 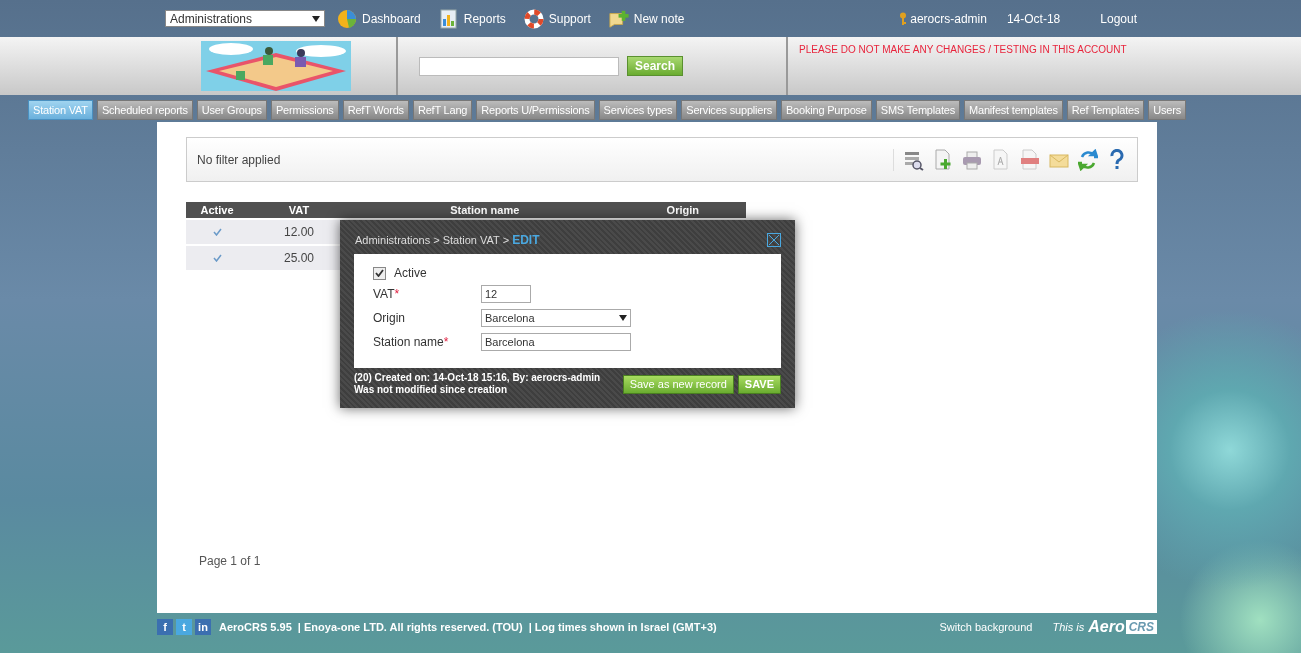 What do you see at coordinates (1013, 110) in the screenshot?
I see `tab: Manifest templates` at bounding box center [1013, 110].